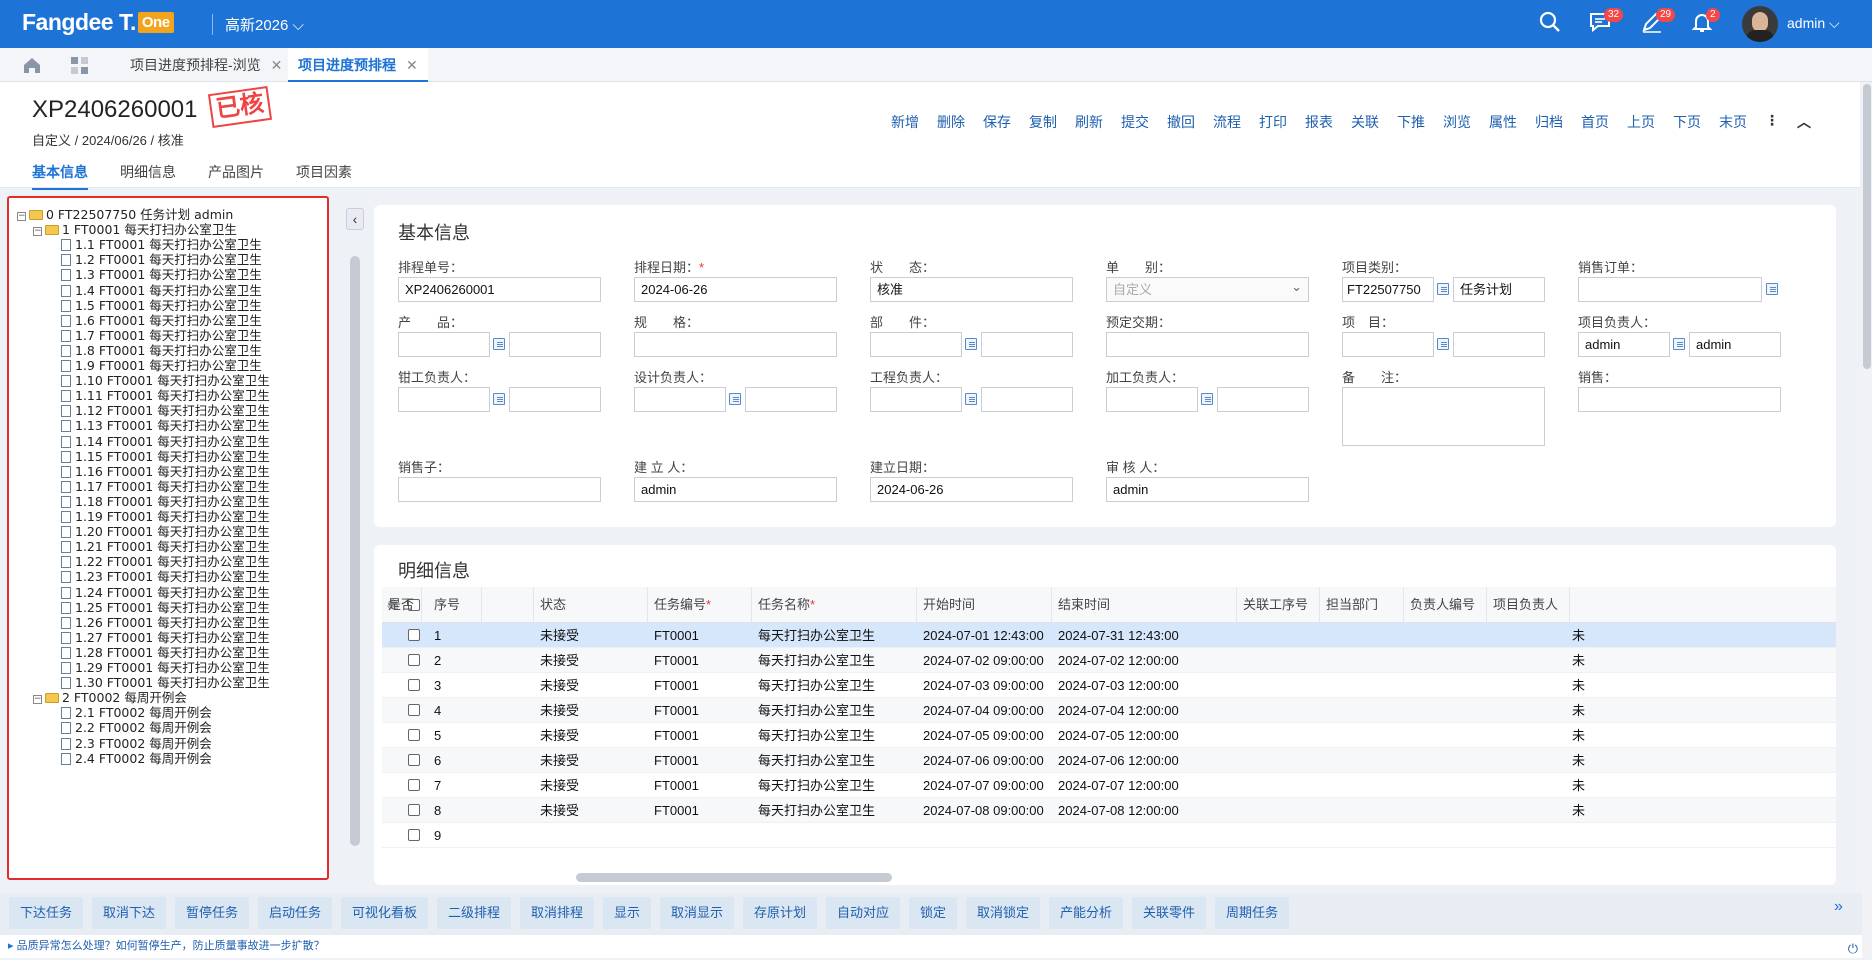 This screenshot has height=960, width=1872. Describe the element at coordinates (971, 289) in the screenshot. I see `status-field: 核准` at that location.